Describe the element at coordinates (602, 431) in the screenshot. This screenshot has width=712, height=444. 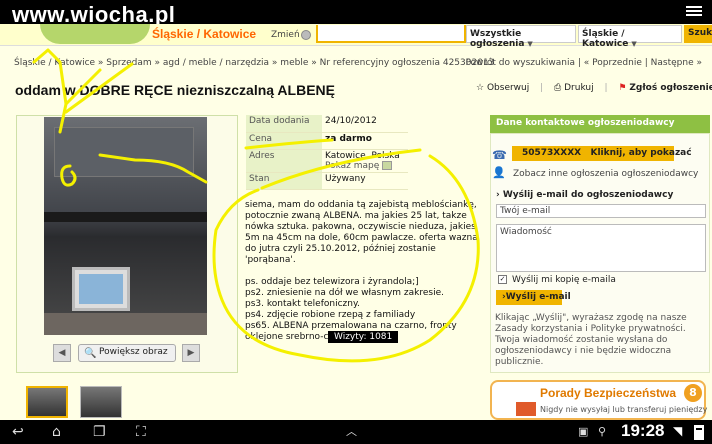
I see `usb-icon: ⚲` at that location.